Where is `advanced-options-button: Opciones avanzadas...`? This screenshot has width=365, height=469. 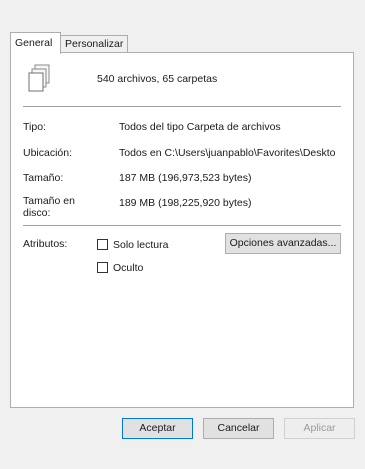 advanced-options-button: Opciones avanzadas... is located at coordinates (283, 243).